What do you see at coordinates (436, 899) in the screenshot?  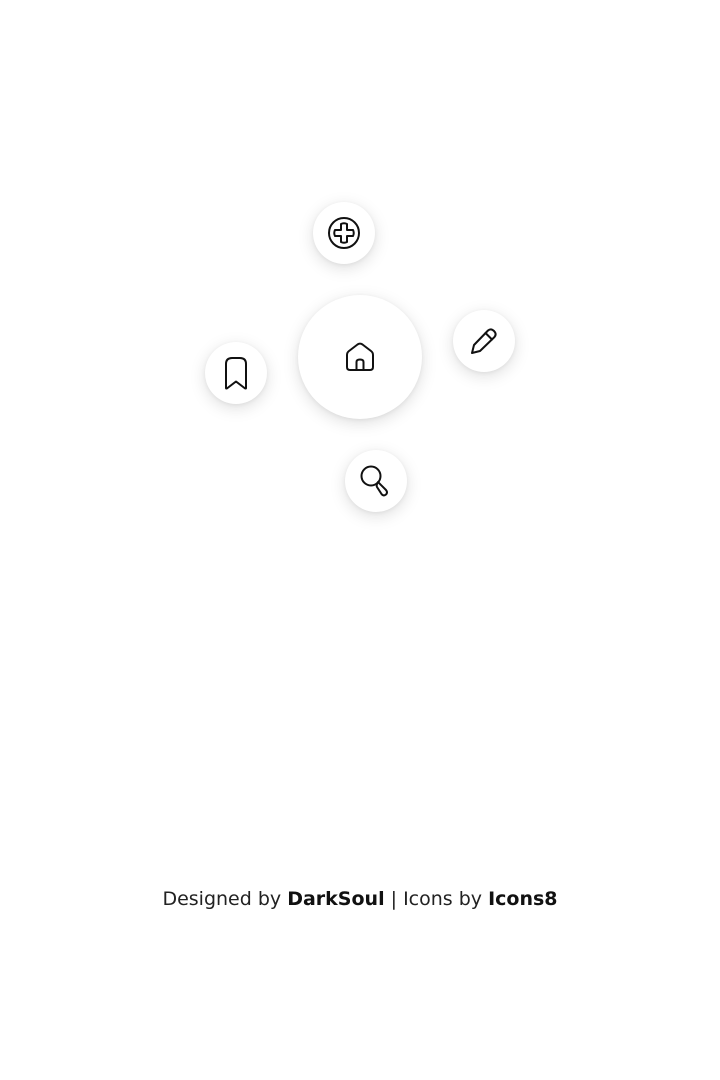 I see `credits-separator: | Icons by` at bounding box center [436, 899].